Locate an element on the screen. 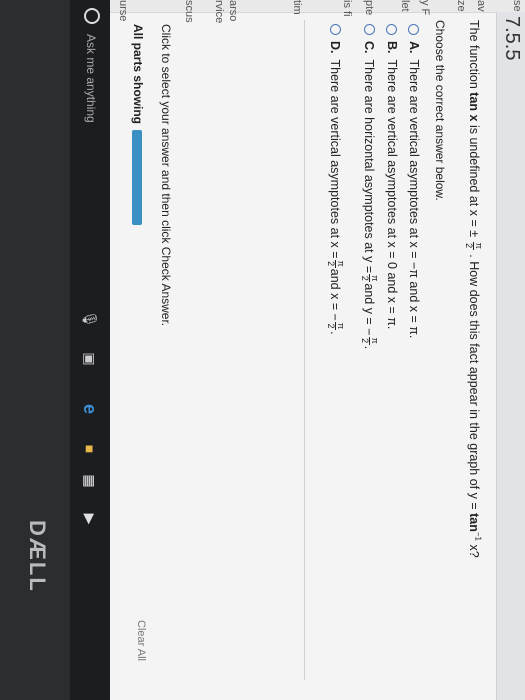 The height and width of the screenshot is (700, 525). edge-icon: e is located at coordinates (90, 409).